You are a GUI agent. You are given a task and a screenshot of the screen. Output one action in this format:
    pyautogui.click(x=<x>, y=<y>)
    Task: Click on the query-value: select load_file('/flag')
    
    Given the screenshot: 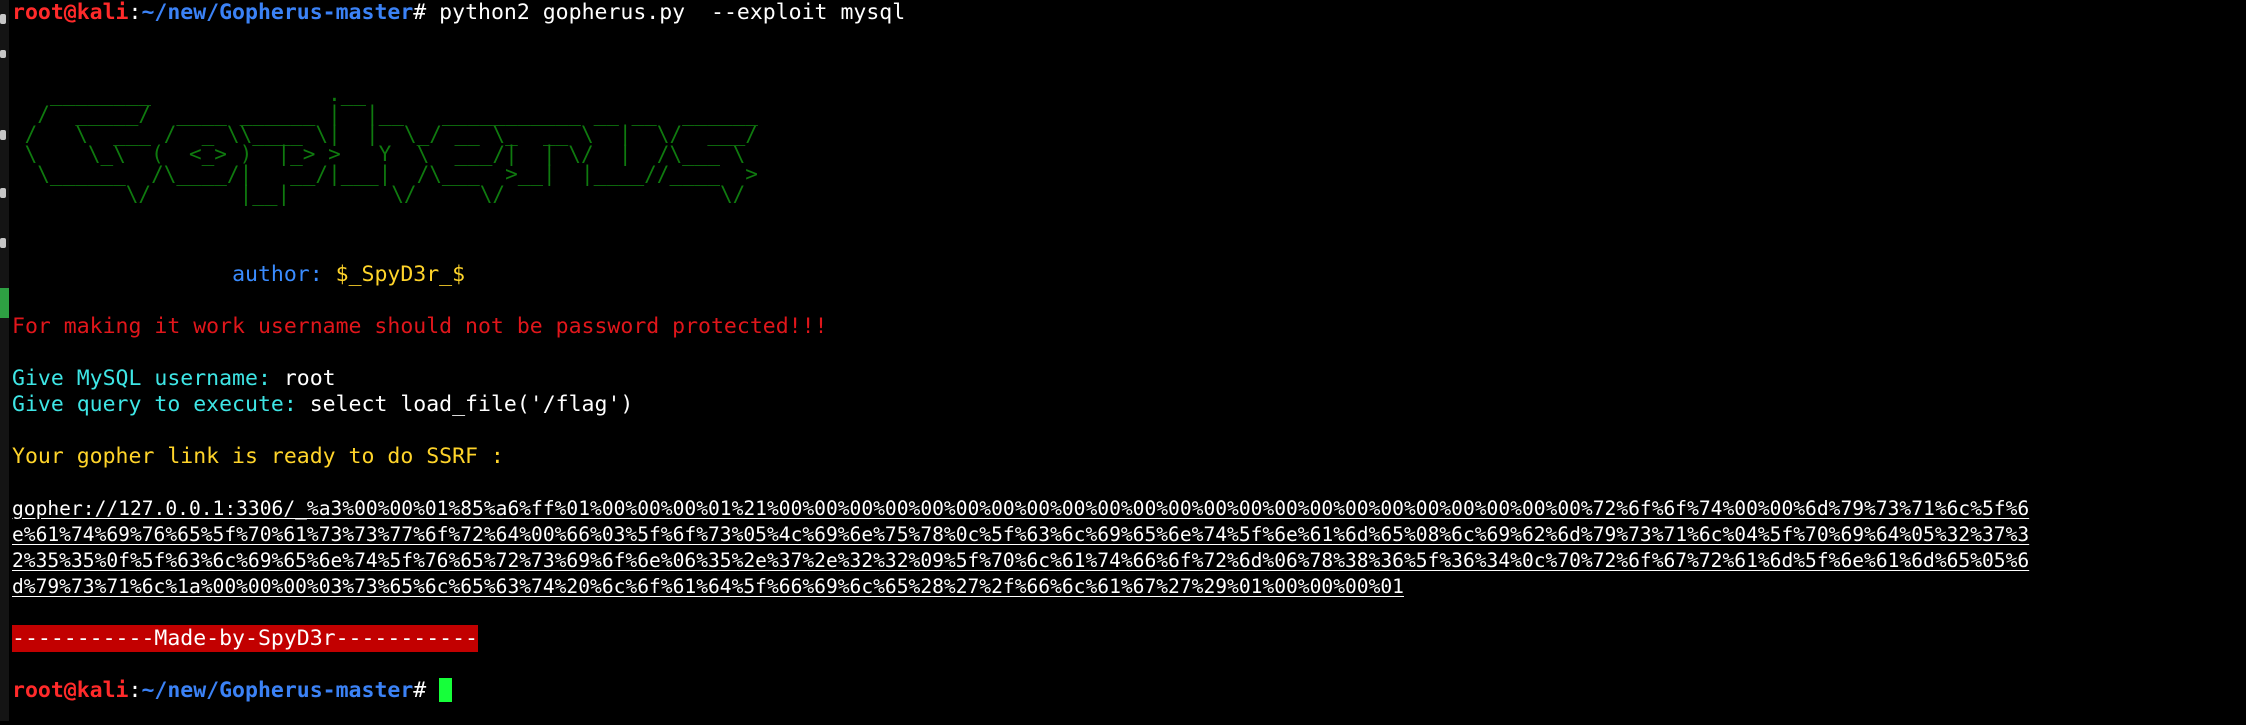 What is the action you would take?
    pyautogui.click(x=465, y=404)
    